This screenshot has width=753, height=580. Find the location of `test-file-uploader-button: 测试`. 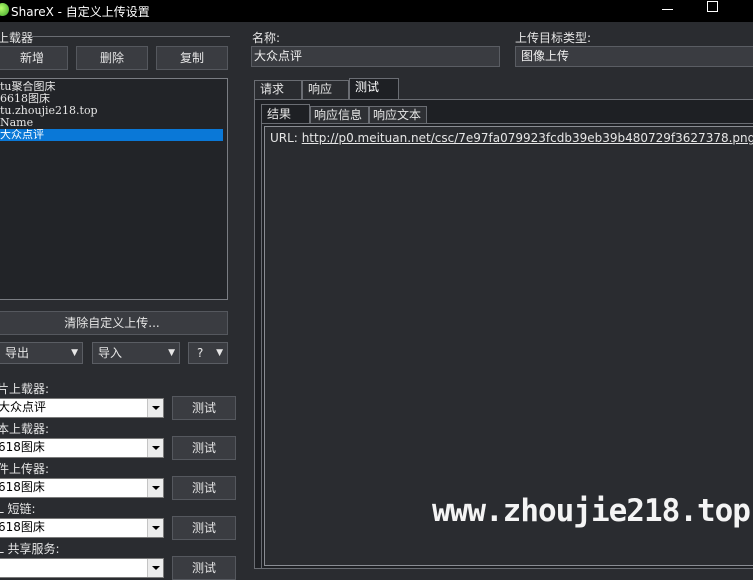

test-file-uploader-button: 测试 is located at coordinates (204, 488).